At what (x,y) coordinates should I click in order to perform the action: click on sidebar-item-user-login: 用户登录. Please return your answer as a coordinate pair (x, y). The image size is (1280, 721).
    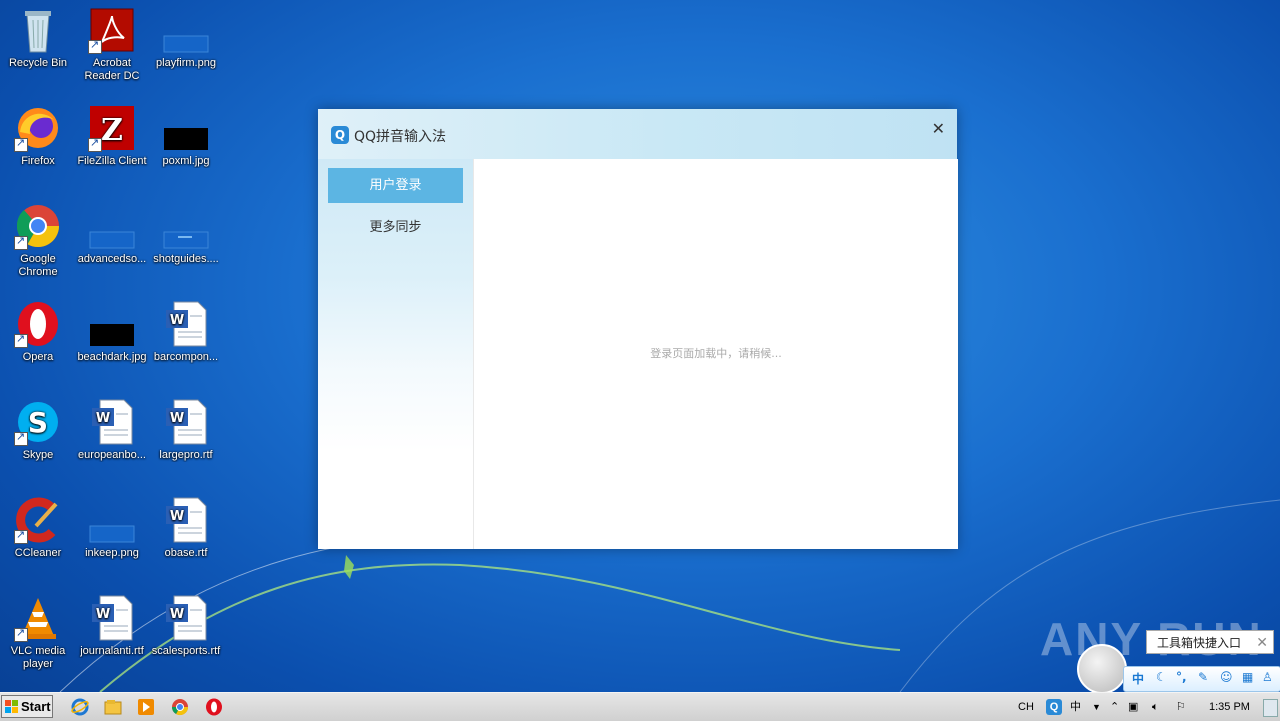
    Looking at the image, I should click on (395, 185).